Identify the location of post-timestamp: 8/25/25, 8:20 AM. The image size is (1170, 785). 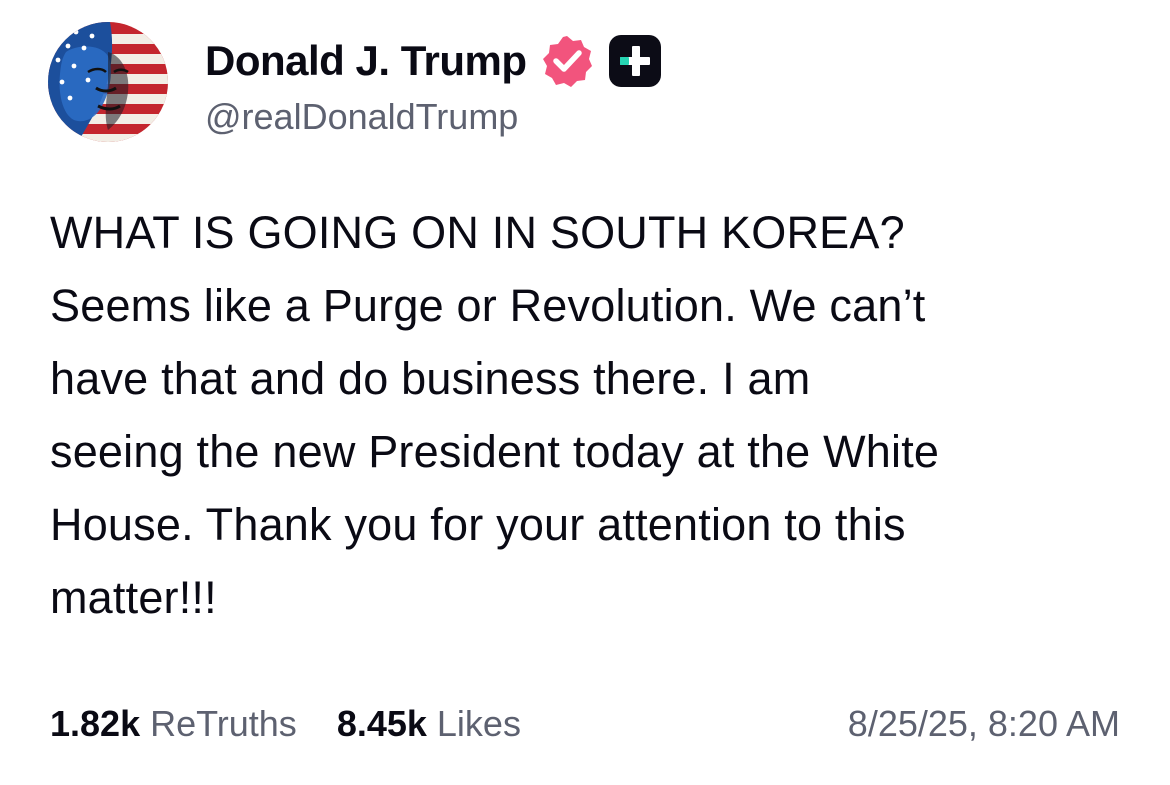
(984, 724).